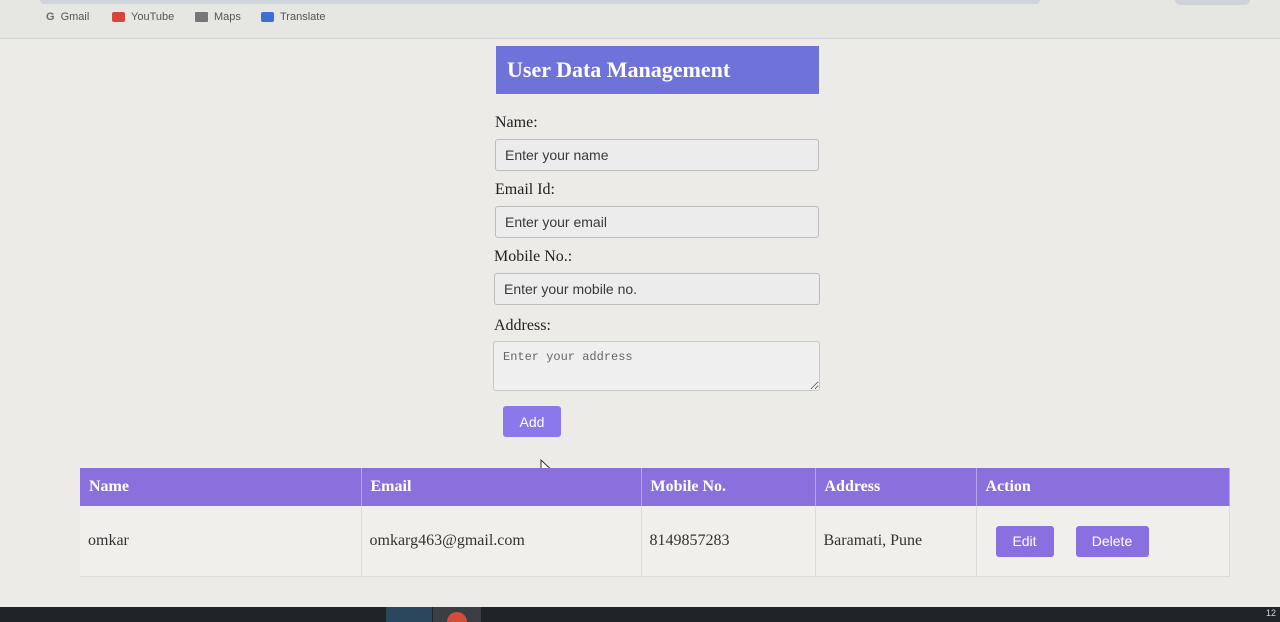 This screenshot has height=622, width=1280. I want to click on maps-icon, so click(201, 17).